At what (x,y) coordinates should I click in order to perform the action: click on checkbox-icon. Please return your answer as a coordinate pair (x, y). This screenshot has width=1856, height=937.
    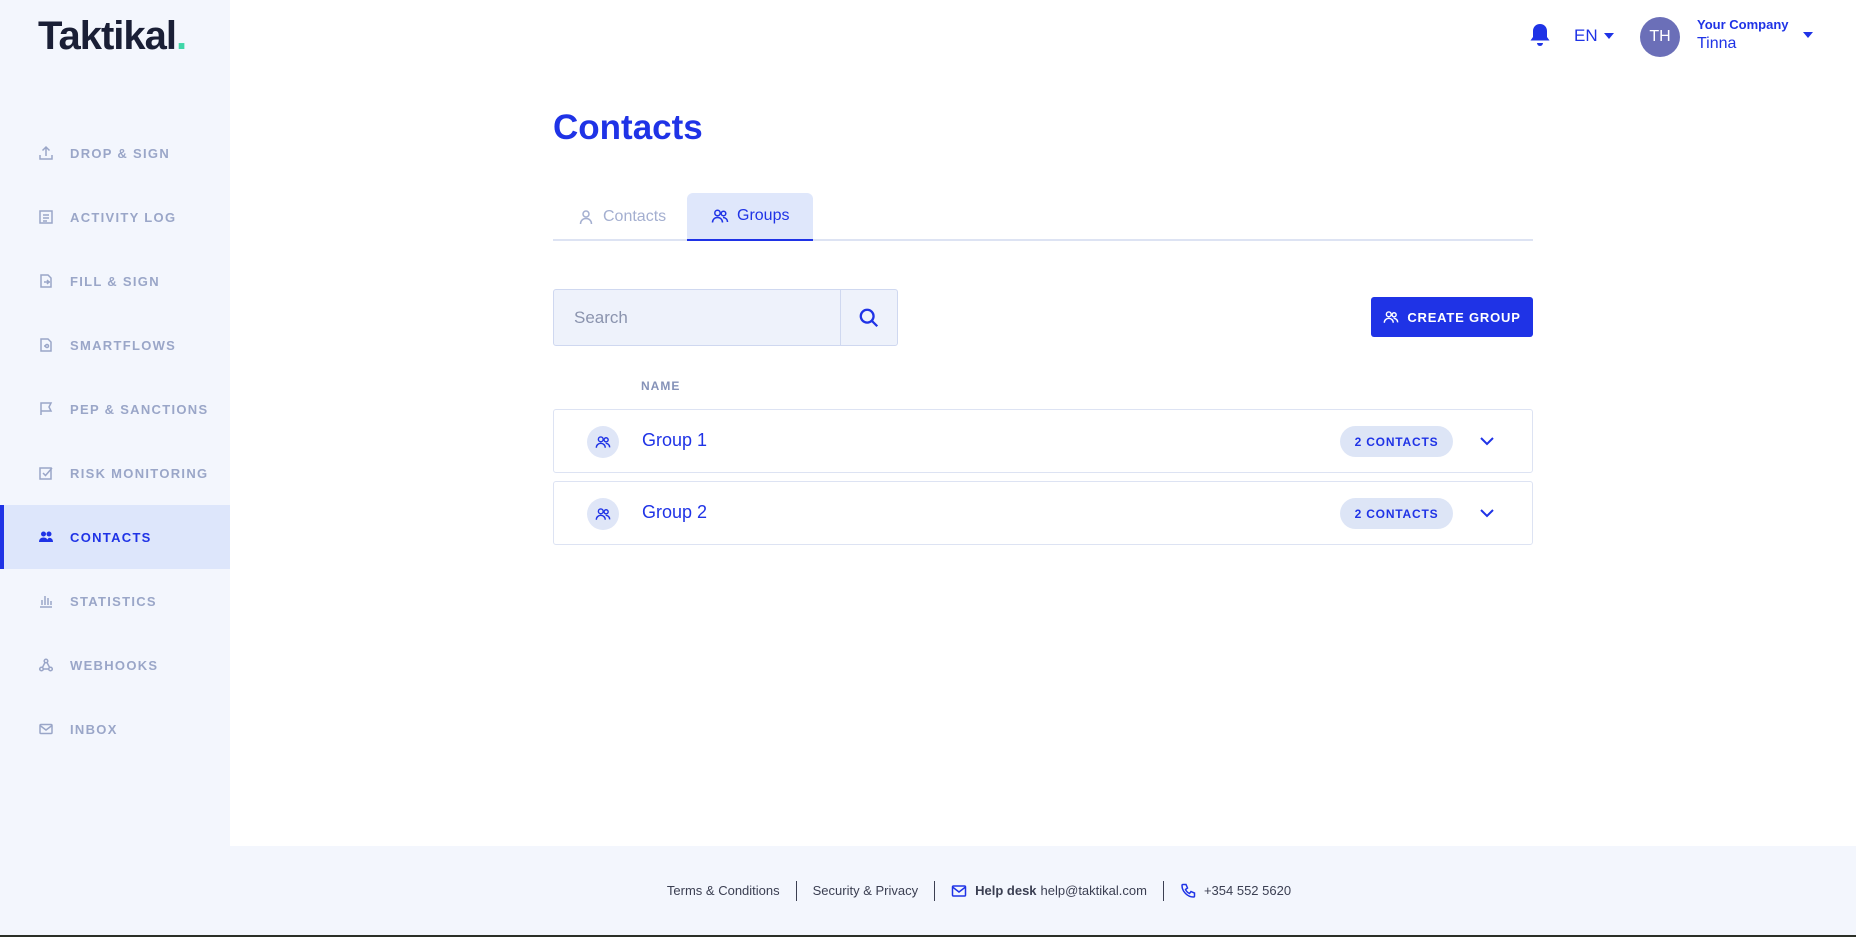
    Looking at the image, I should click on (46, 473).